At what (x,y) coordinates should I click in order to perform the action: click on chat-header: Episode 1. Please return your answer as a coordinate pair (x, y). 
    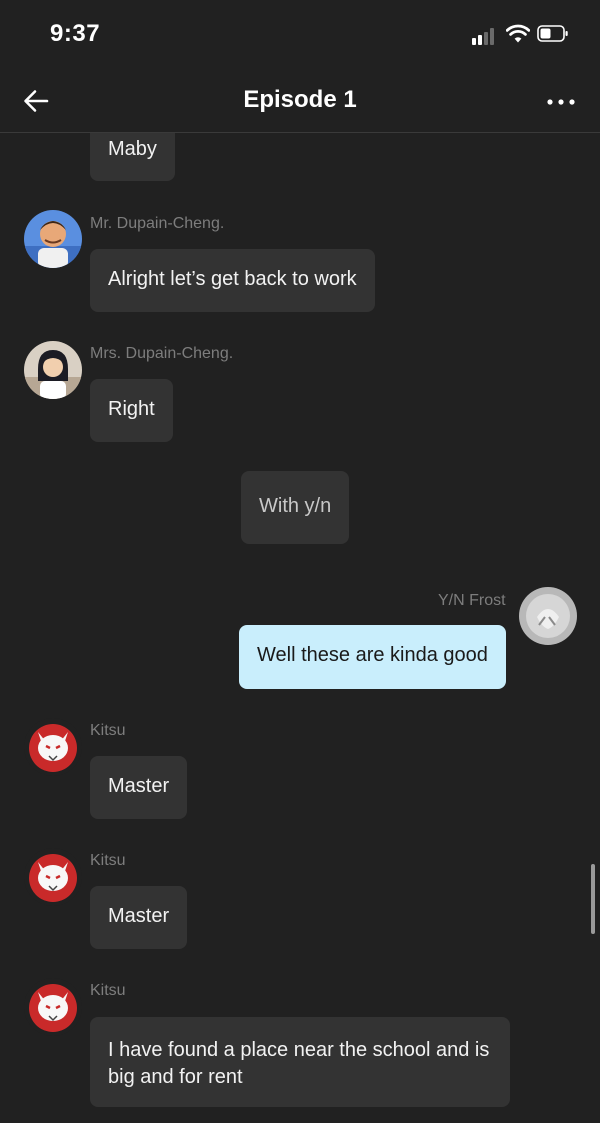
    Looking at the image, I should click on (300, 100).